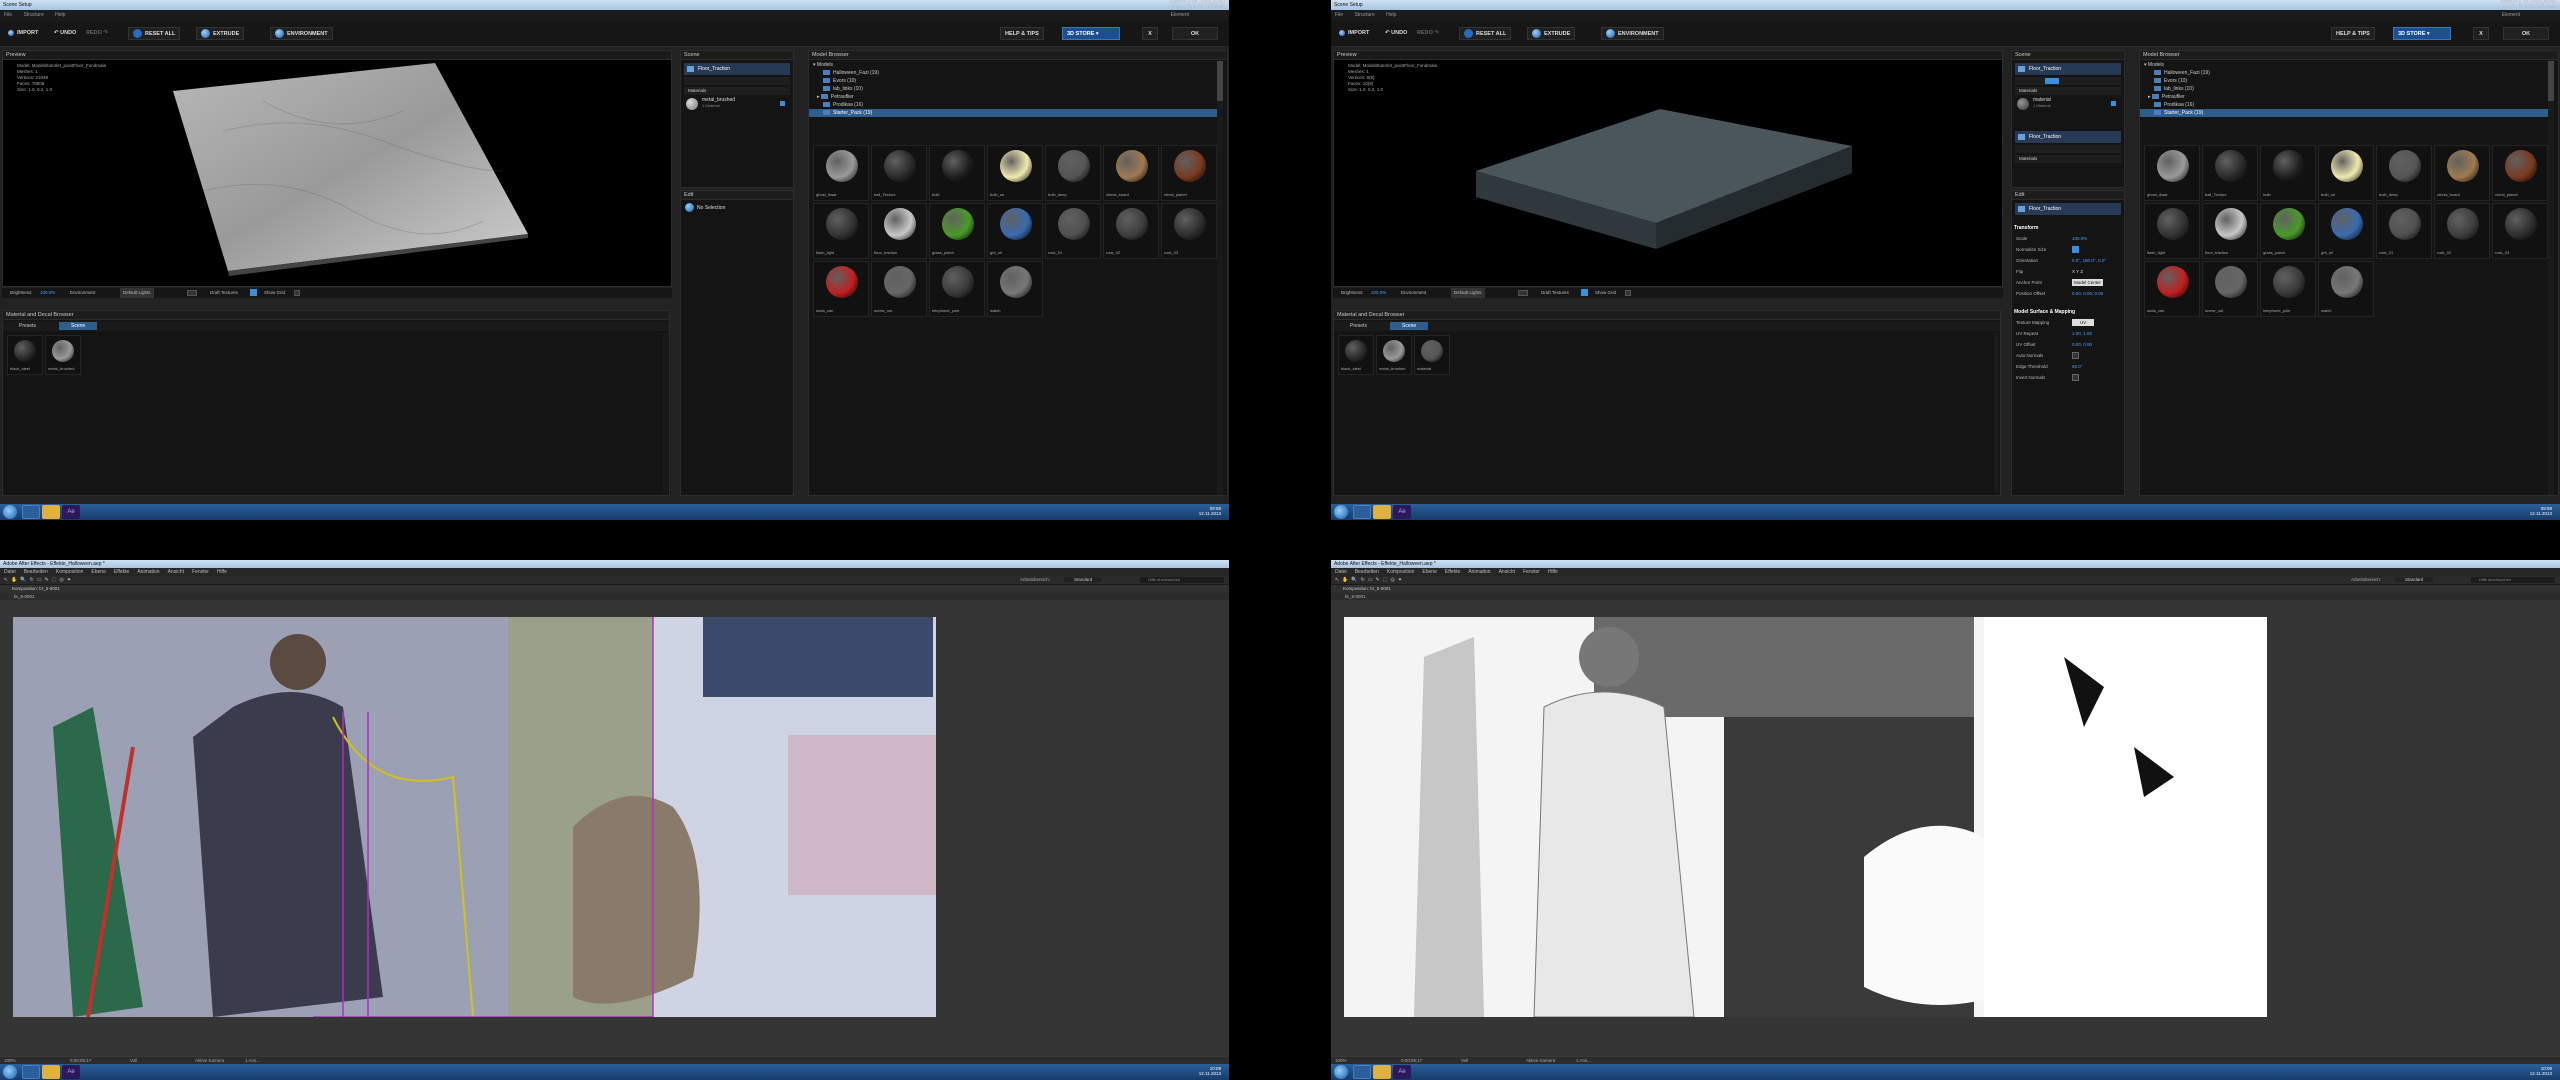 This screenshot has width=2560, height=1080. I want to click on model-thumbnail: black_steel, so click(1356, 355).